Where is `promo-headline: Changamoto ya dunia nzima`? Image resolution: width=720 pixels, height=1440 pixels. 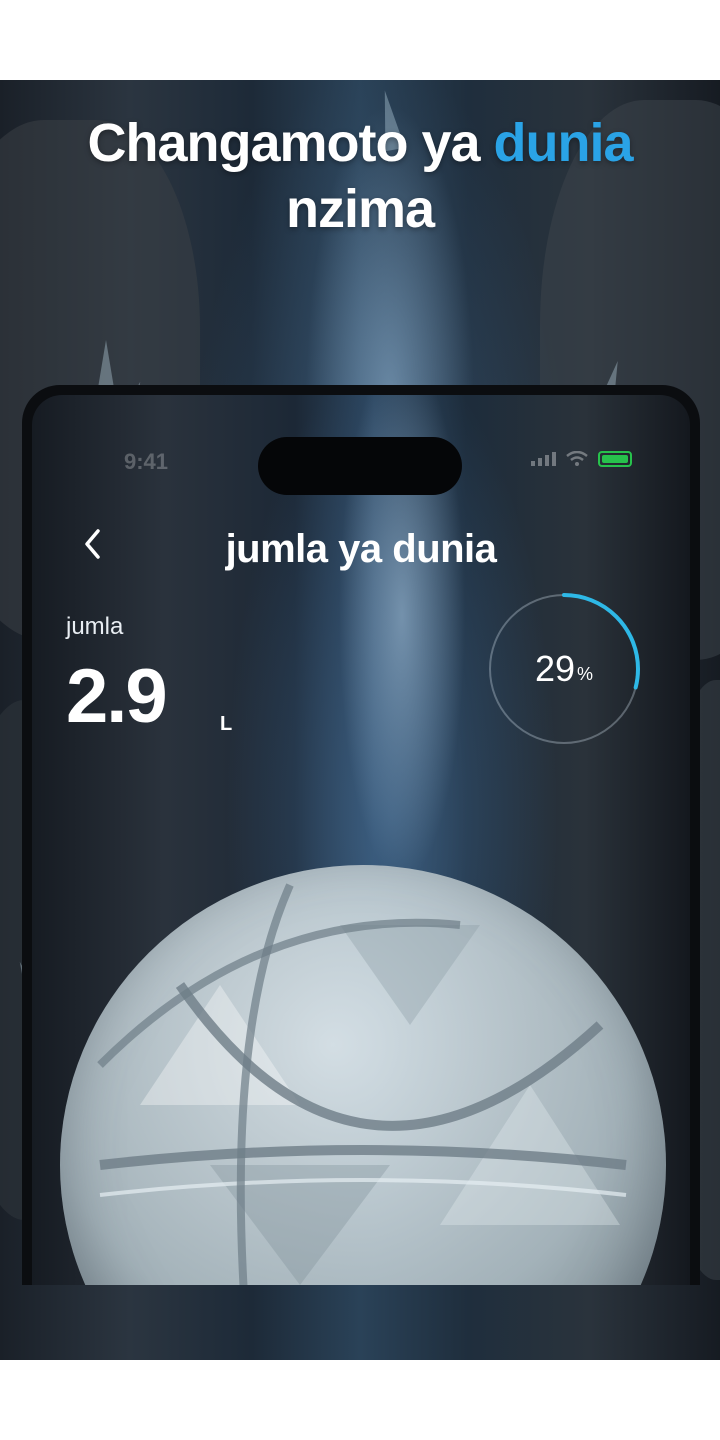 promo-headline: Changamoto ya dunia nzima is located at coordinates (360, 176).